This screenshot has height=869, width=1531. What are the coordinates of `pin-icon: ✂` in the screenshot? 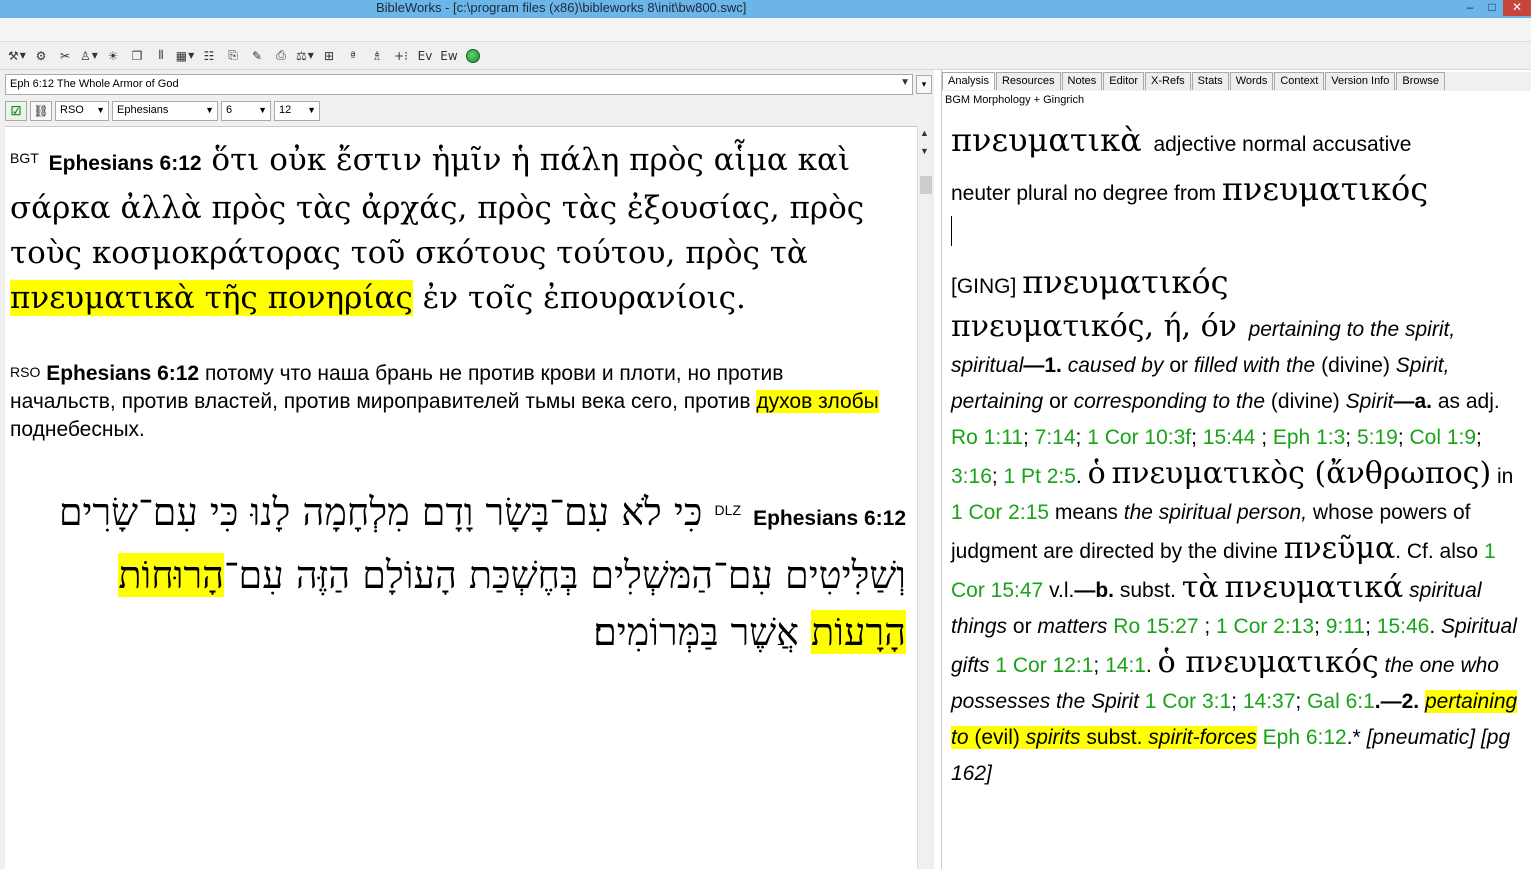 It's located at (65, 56).